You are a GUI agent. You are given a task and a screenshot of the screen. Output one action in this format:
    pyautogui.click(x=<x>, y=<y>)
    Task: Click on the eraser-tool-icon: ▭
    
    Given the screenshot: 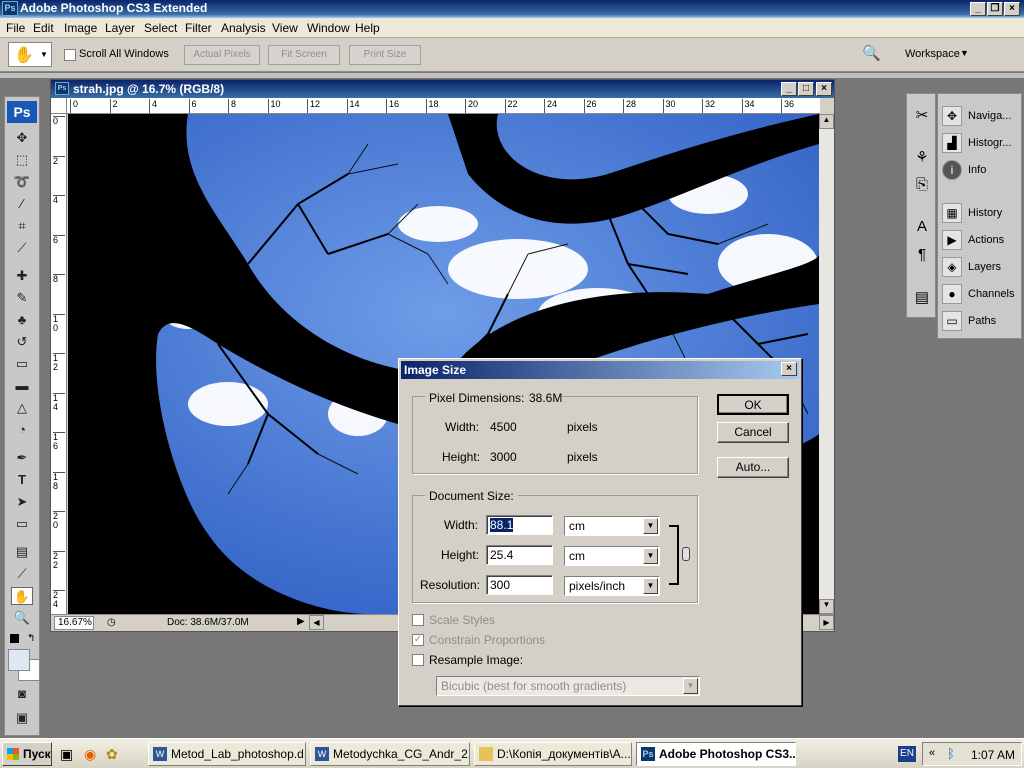 What is the action you would take?
    pyautogui.click(x=22, y=364)
    